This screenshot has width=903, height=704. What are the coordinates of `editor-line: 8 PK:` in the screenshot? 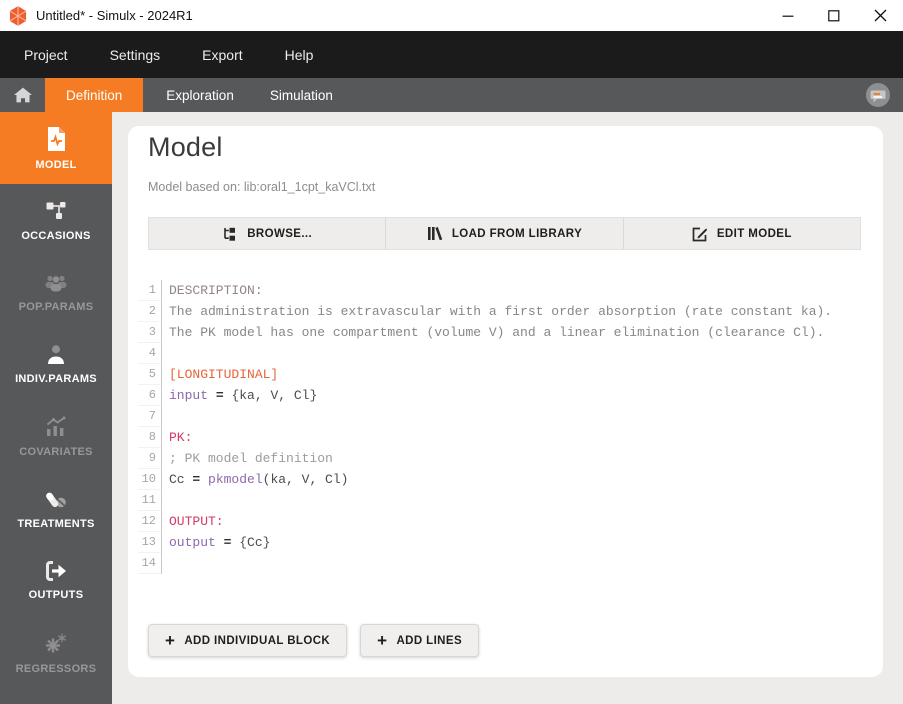 It's located at (499, 437).